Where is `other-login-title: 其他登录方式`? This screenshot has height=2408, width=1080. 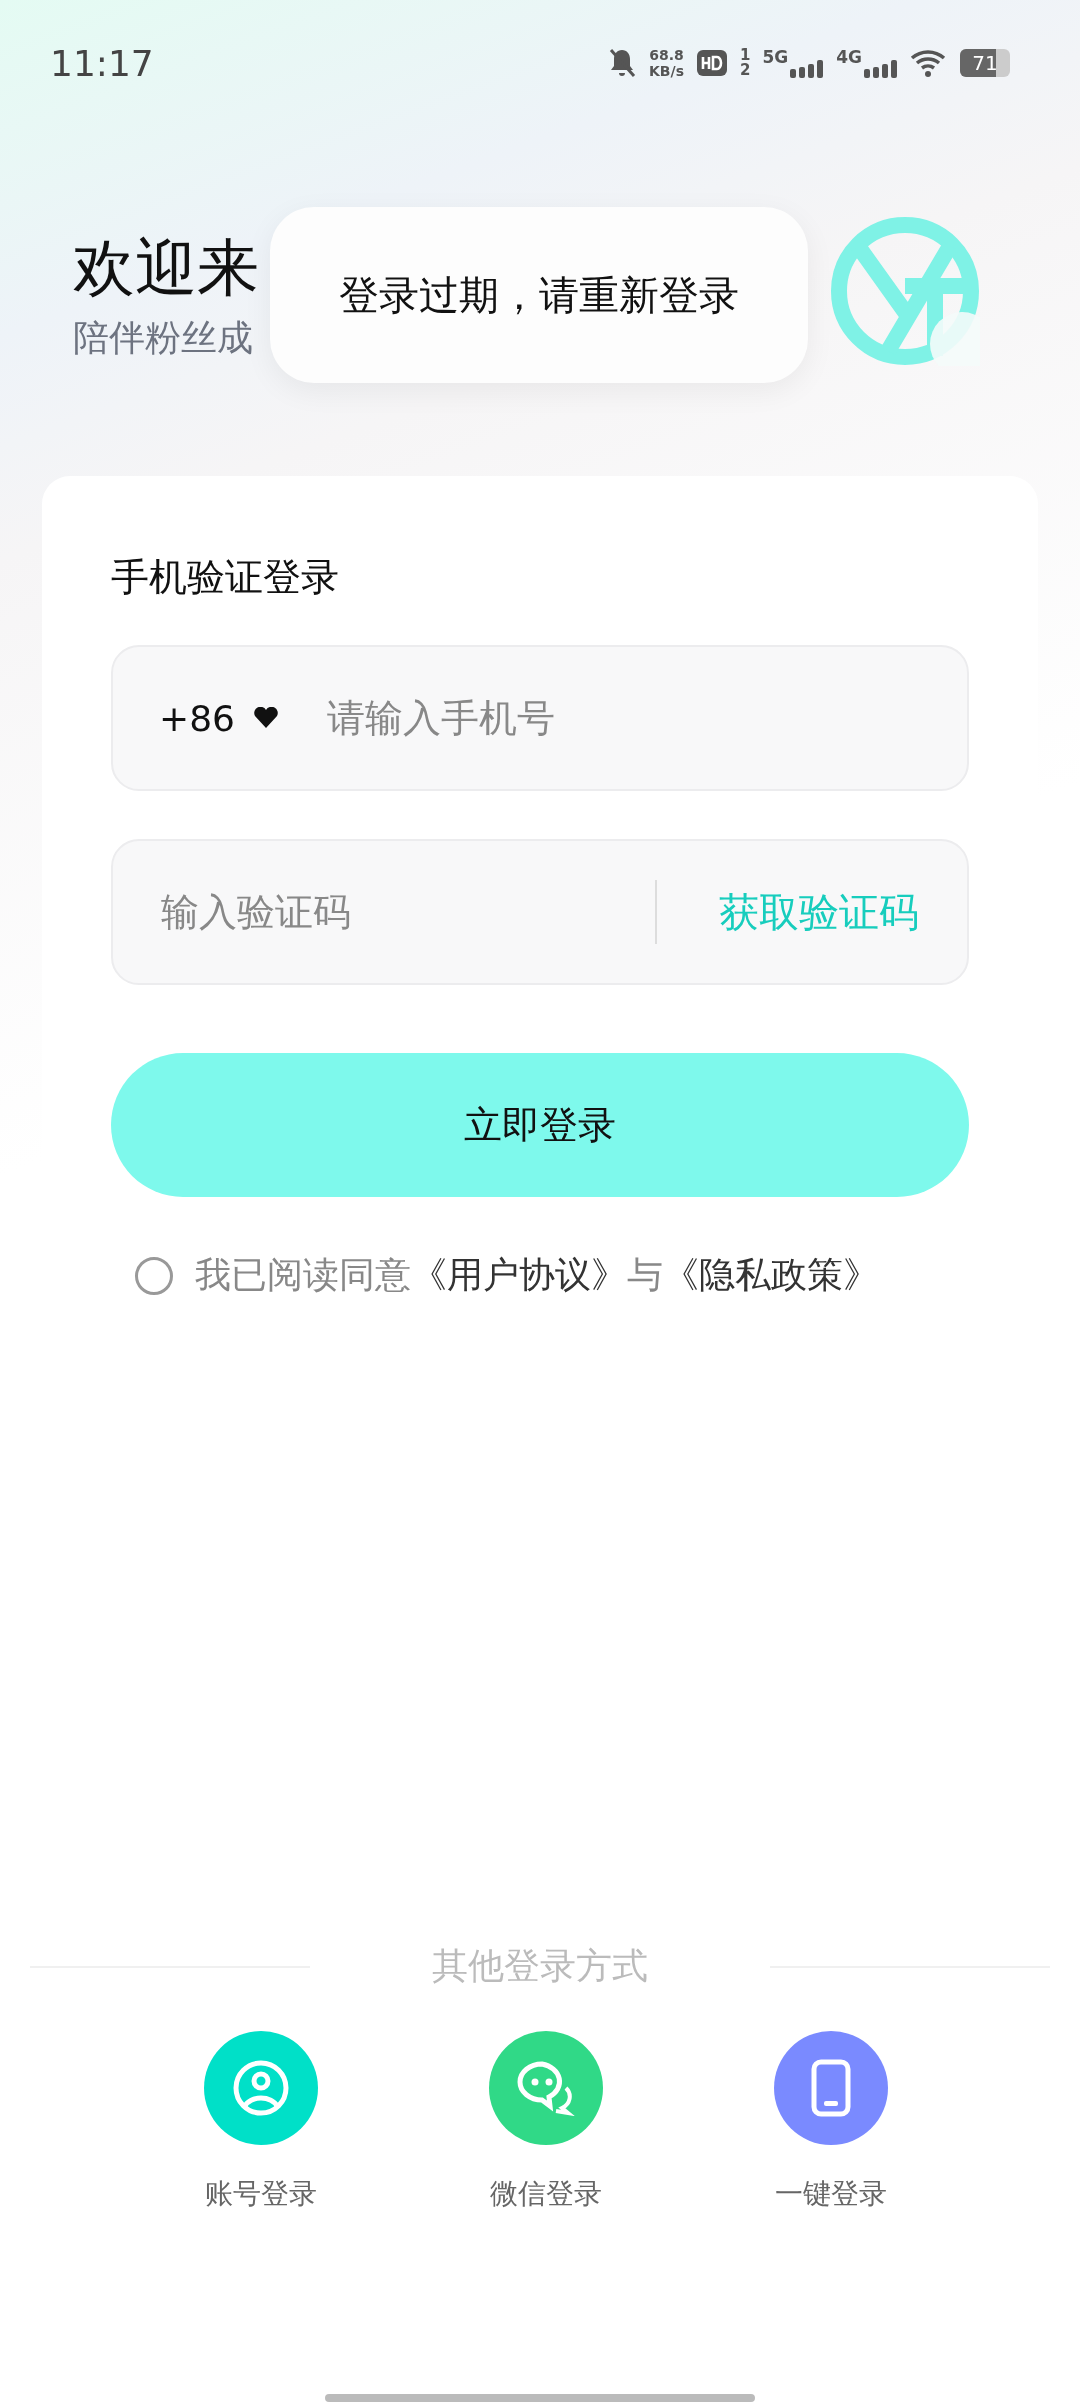
other-login-title: 其他登录方式 is located at coordinates (540, 1966).